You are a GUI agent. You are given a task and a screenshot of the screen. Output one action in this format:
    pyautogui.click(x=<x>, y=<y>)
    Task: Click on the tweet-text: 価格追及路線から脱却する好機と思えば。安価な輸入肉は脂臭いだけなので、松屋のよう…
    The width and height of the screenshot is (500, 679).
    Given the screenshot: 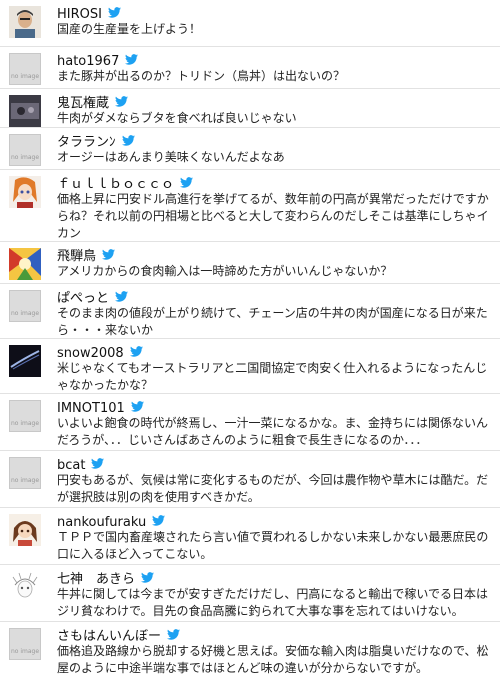 What is the action you would take?
    pyautogui.click(x=273, y=659)
    